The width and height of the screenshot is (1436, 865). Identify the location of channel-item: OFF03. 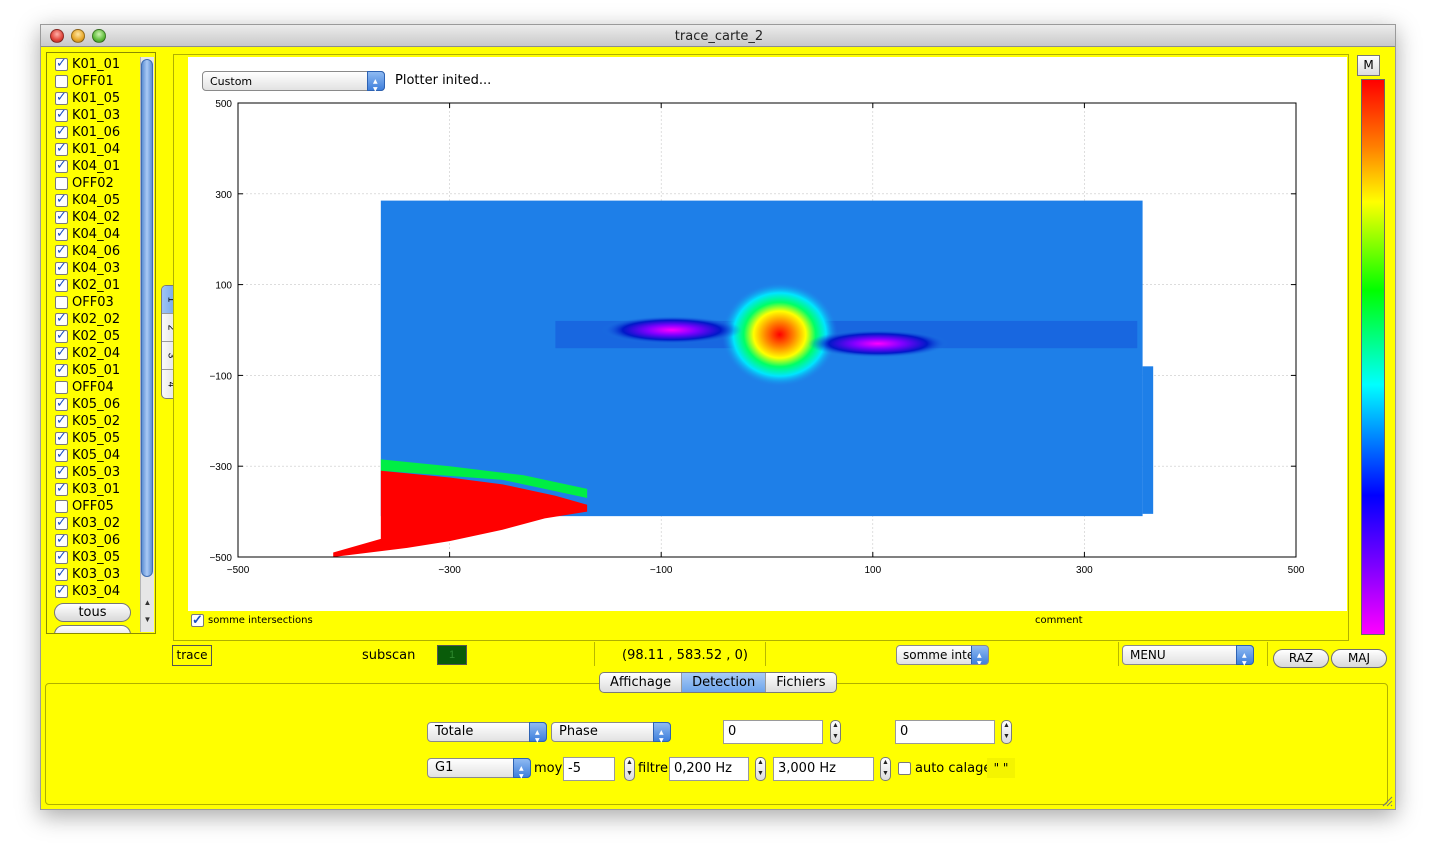
(84, 302).